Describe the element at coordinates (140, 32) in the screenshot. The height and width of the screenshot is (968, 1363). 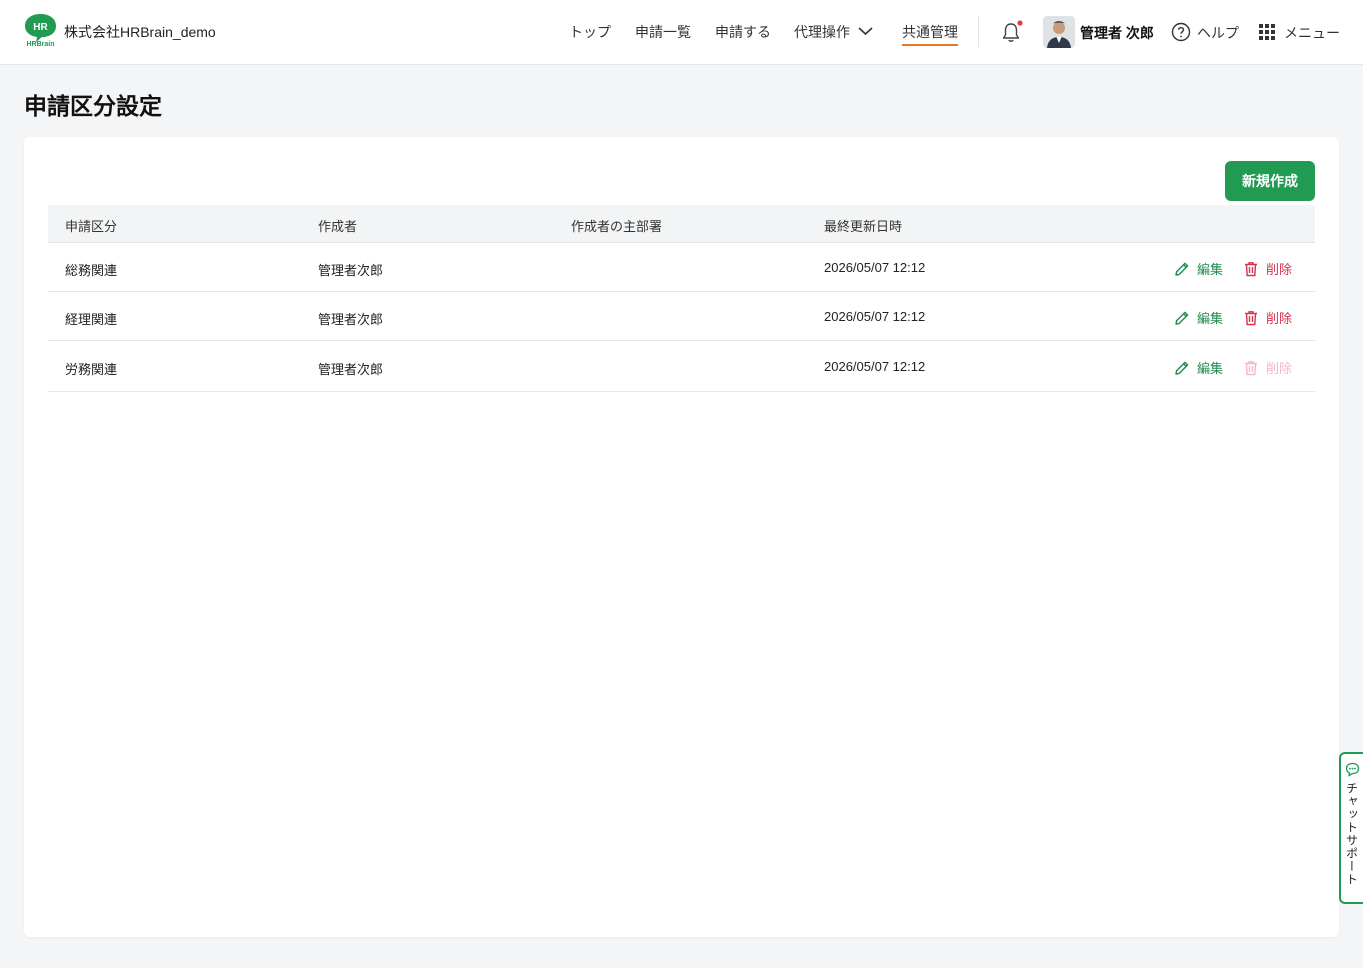
I see `company-name: 株式会社HRBrain_demo` at that location.